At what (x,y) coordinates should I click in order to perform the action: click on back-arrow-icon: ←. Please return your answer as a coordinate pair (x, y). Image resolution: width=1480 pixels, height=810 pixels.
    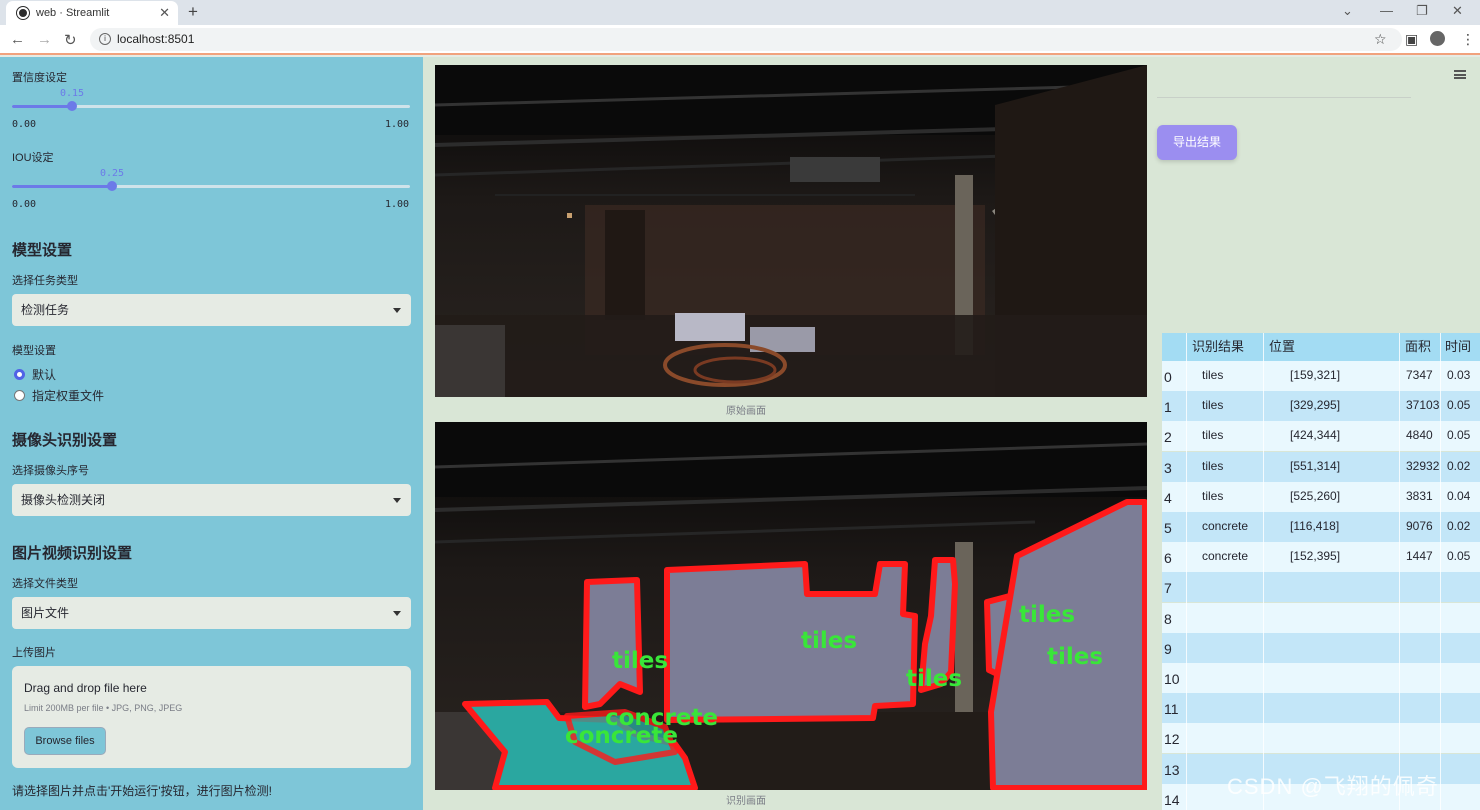
    Looking at the image, I should click on (17, 39).